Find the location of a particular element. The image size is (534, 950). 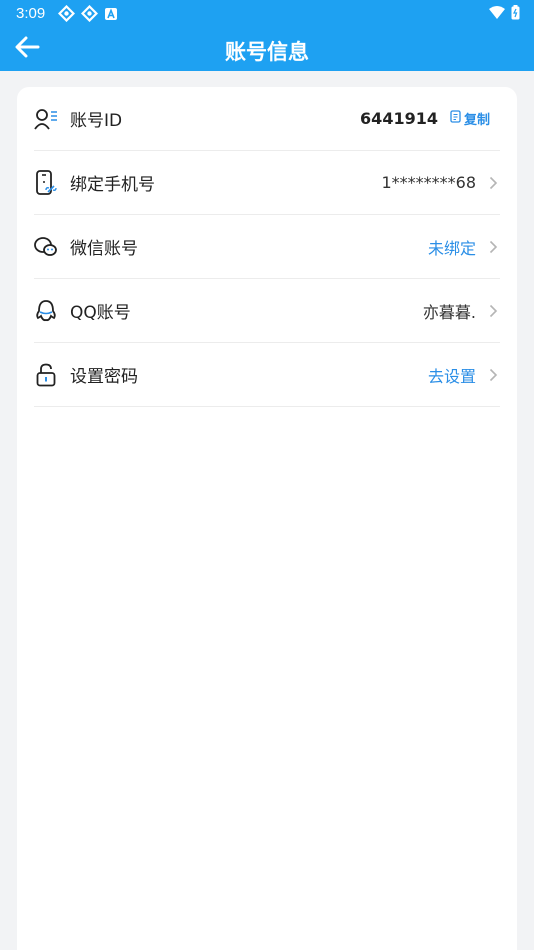

phone-link-icon is located at coordinates (46, 182).